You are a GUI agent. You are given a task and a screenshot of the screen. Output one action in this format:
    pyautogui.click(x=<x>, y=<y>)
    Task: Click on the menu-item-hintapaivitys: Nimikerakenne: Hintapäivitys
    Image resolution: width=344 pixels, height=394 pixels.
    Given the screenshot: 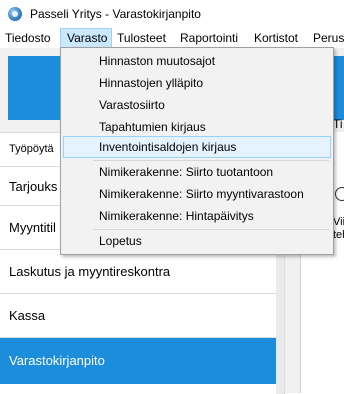 What is the action you would take?
    pyautogui.click(x=197, y=216)
    